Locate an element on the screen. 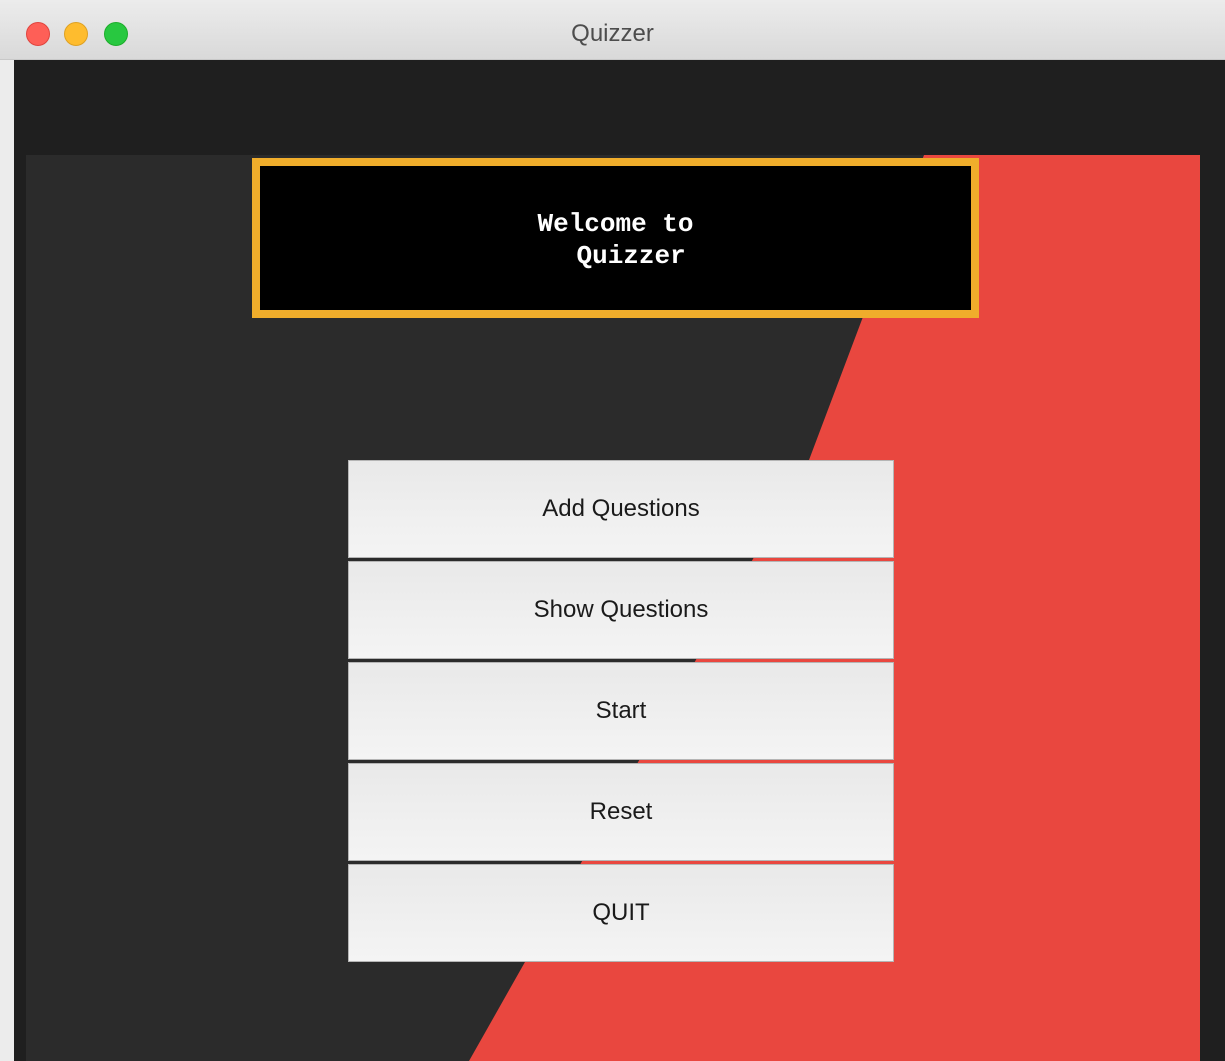 Image resolution: width=1225 pixels, height=1061 pixels. title-bar: Quizzer is located at coordinates (612, 30).